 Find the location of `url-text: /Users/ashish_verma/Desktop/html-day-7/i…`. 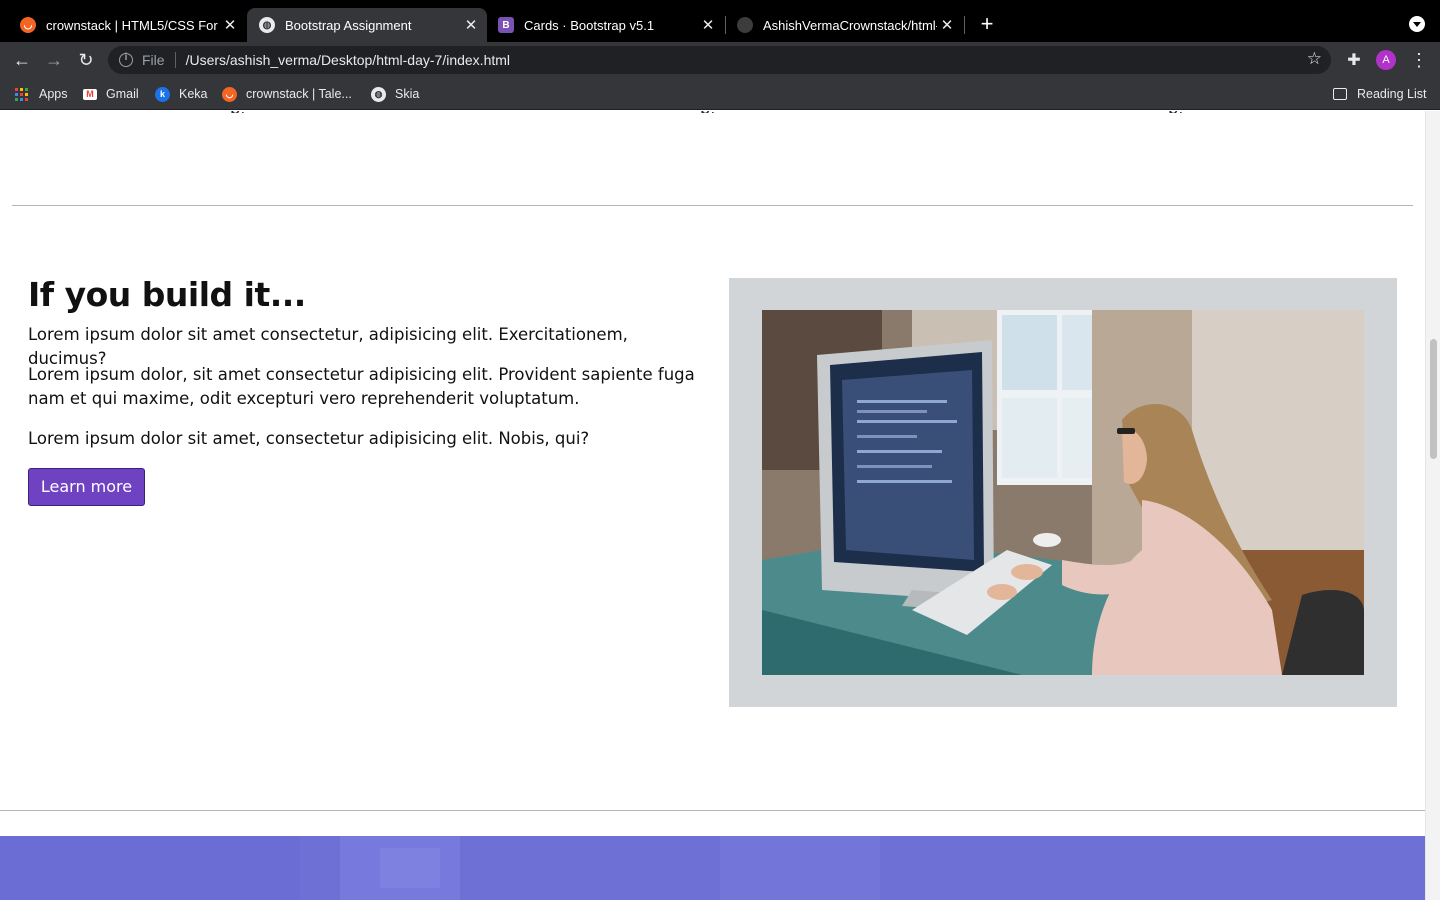

url-text: /Users/ashish_verma/Desktop/html-day-7/i… is located at coordinates (348, 60).